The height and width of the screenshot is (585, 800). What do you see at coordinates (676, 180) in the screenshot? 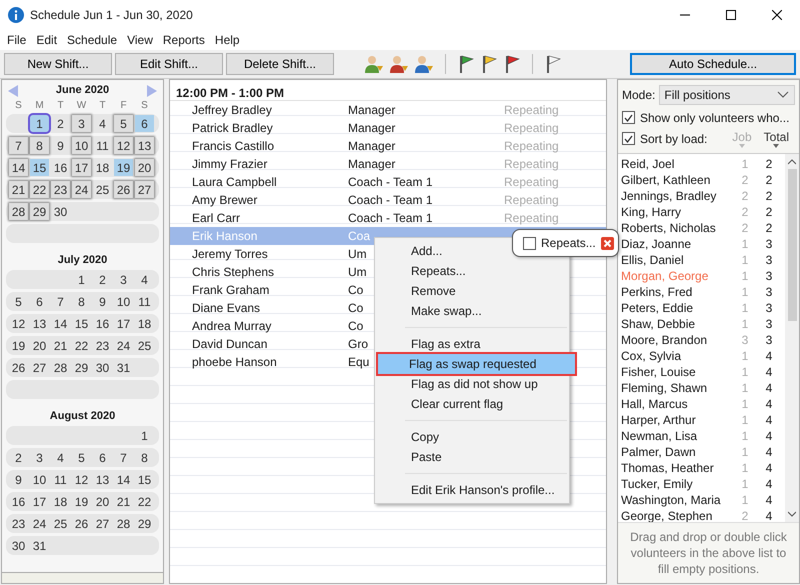
I see `volunteer-name: Gilbert, Kathleen` at bounding box center [676, 180].